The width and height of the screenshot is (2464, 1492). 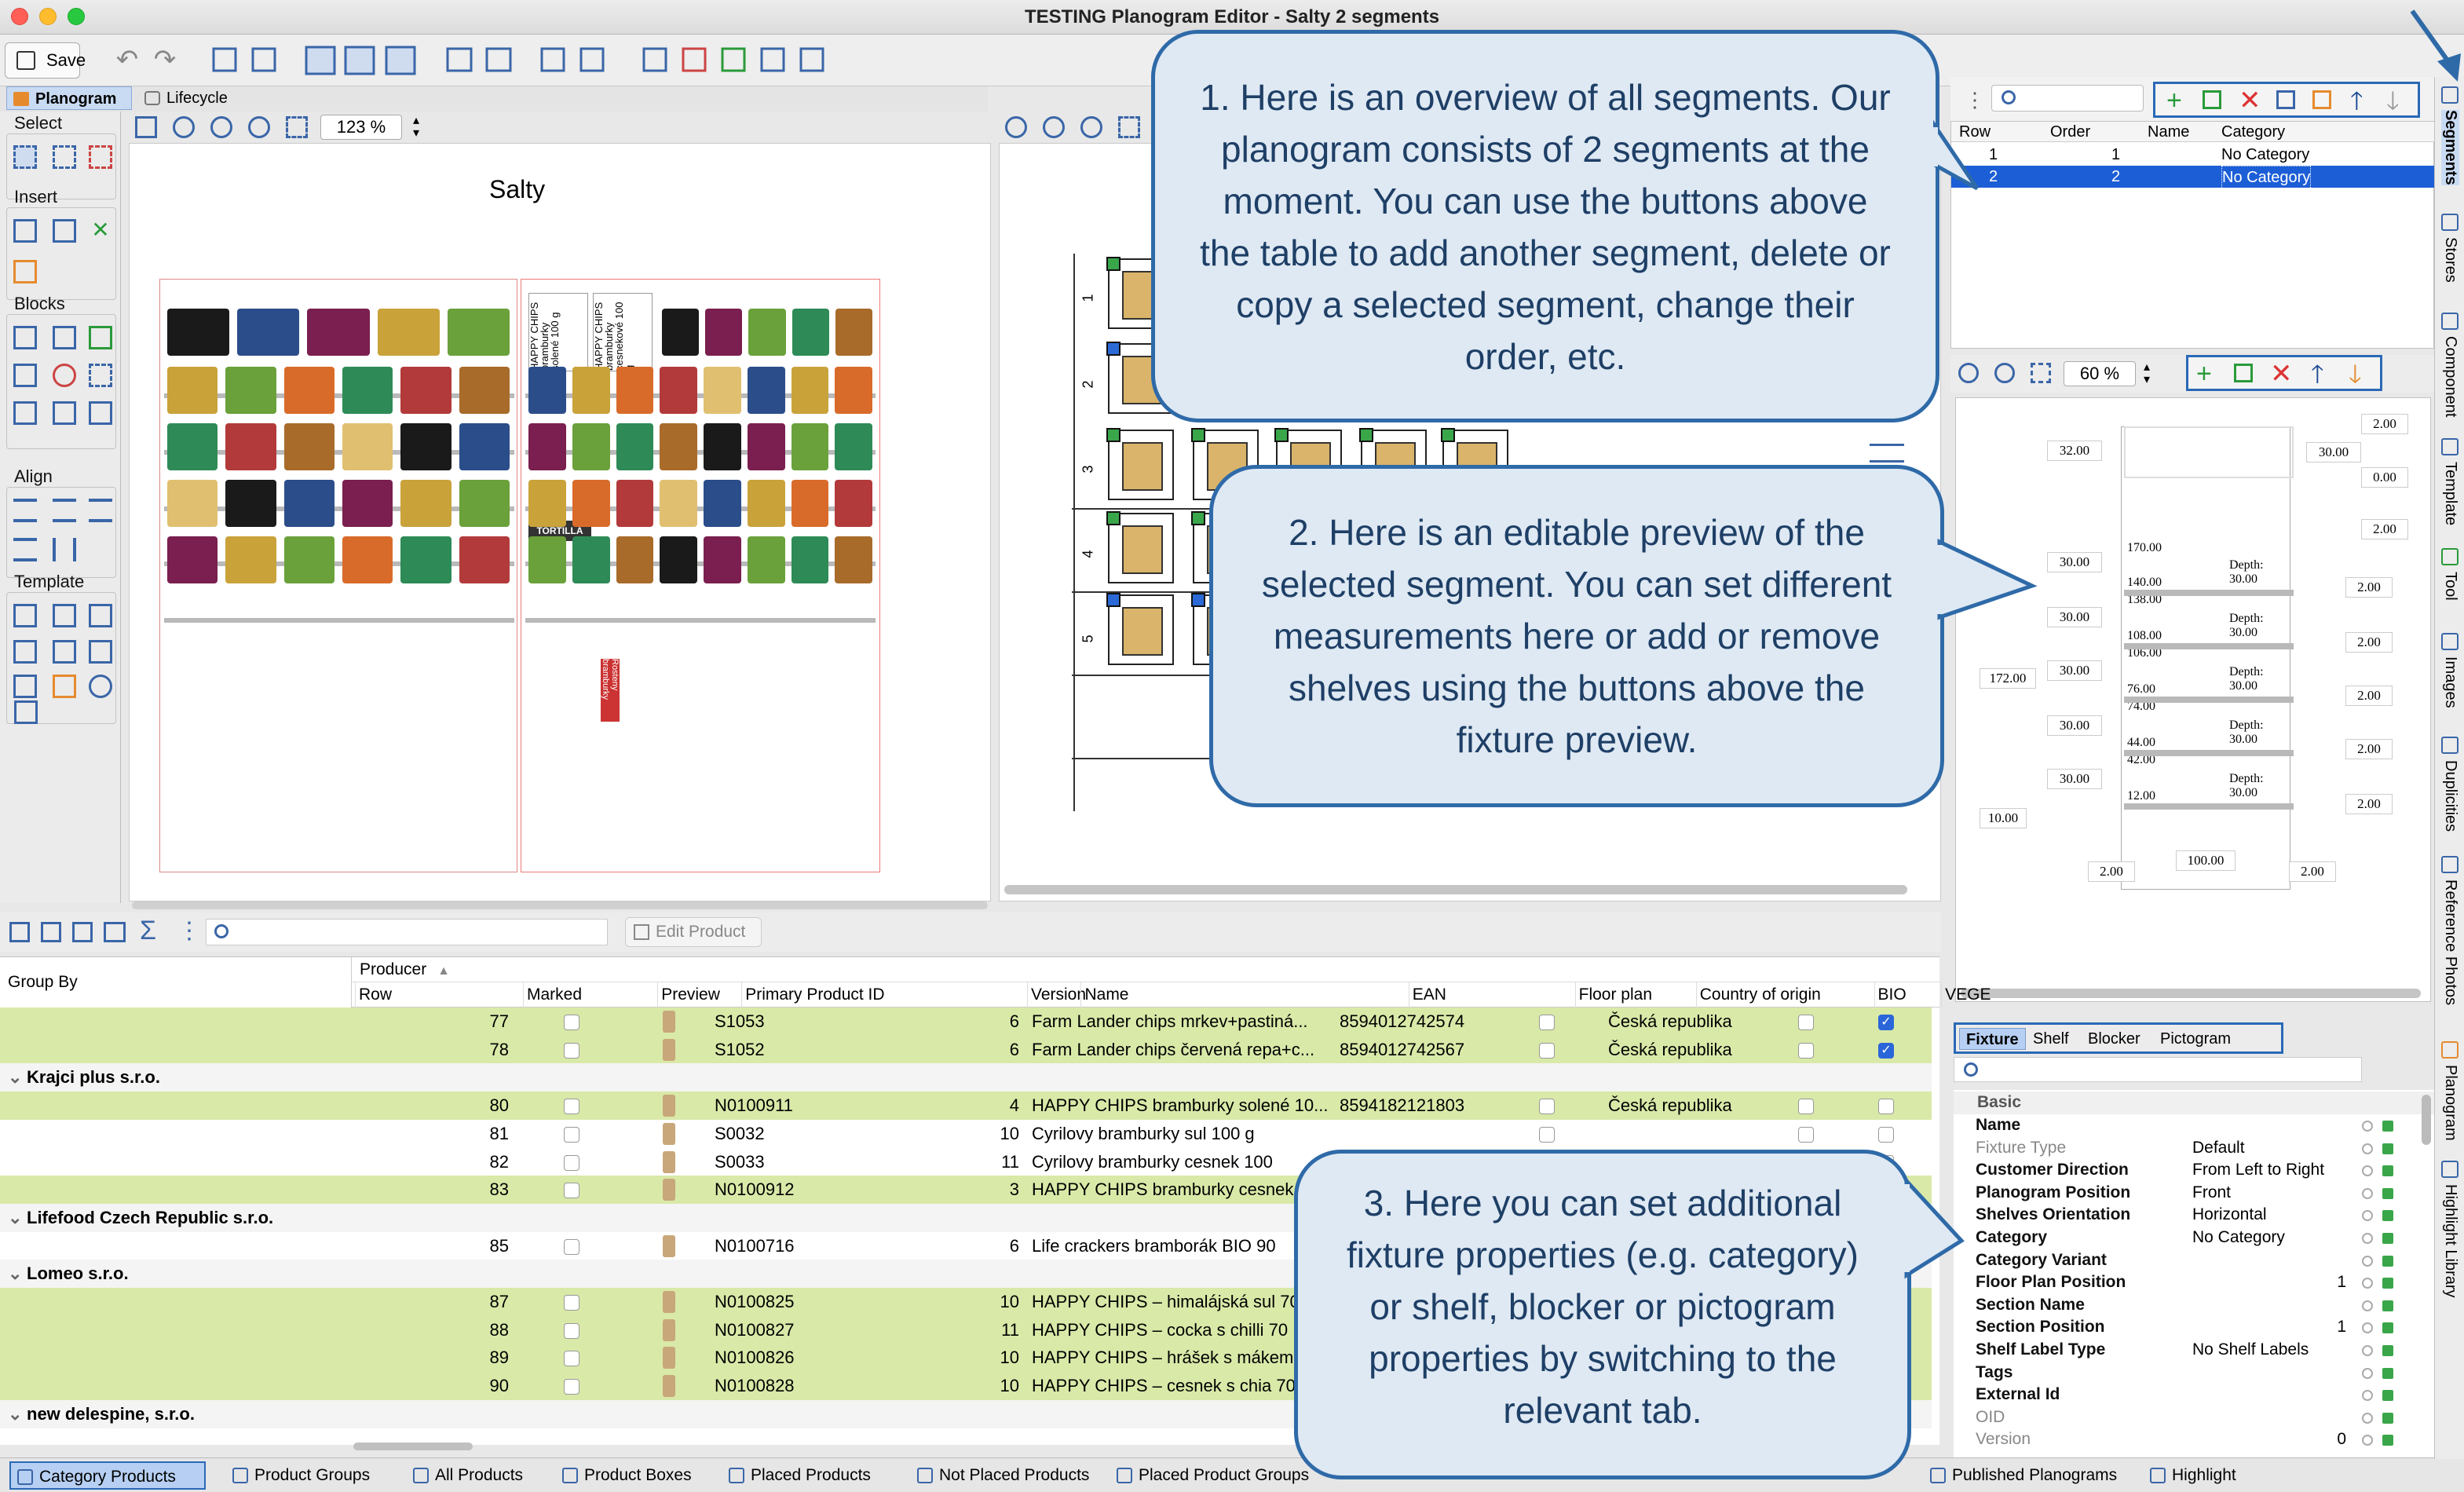 I want to click on right-val-9: 2.00, so click(x=2369, y=804).